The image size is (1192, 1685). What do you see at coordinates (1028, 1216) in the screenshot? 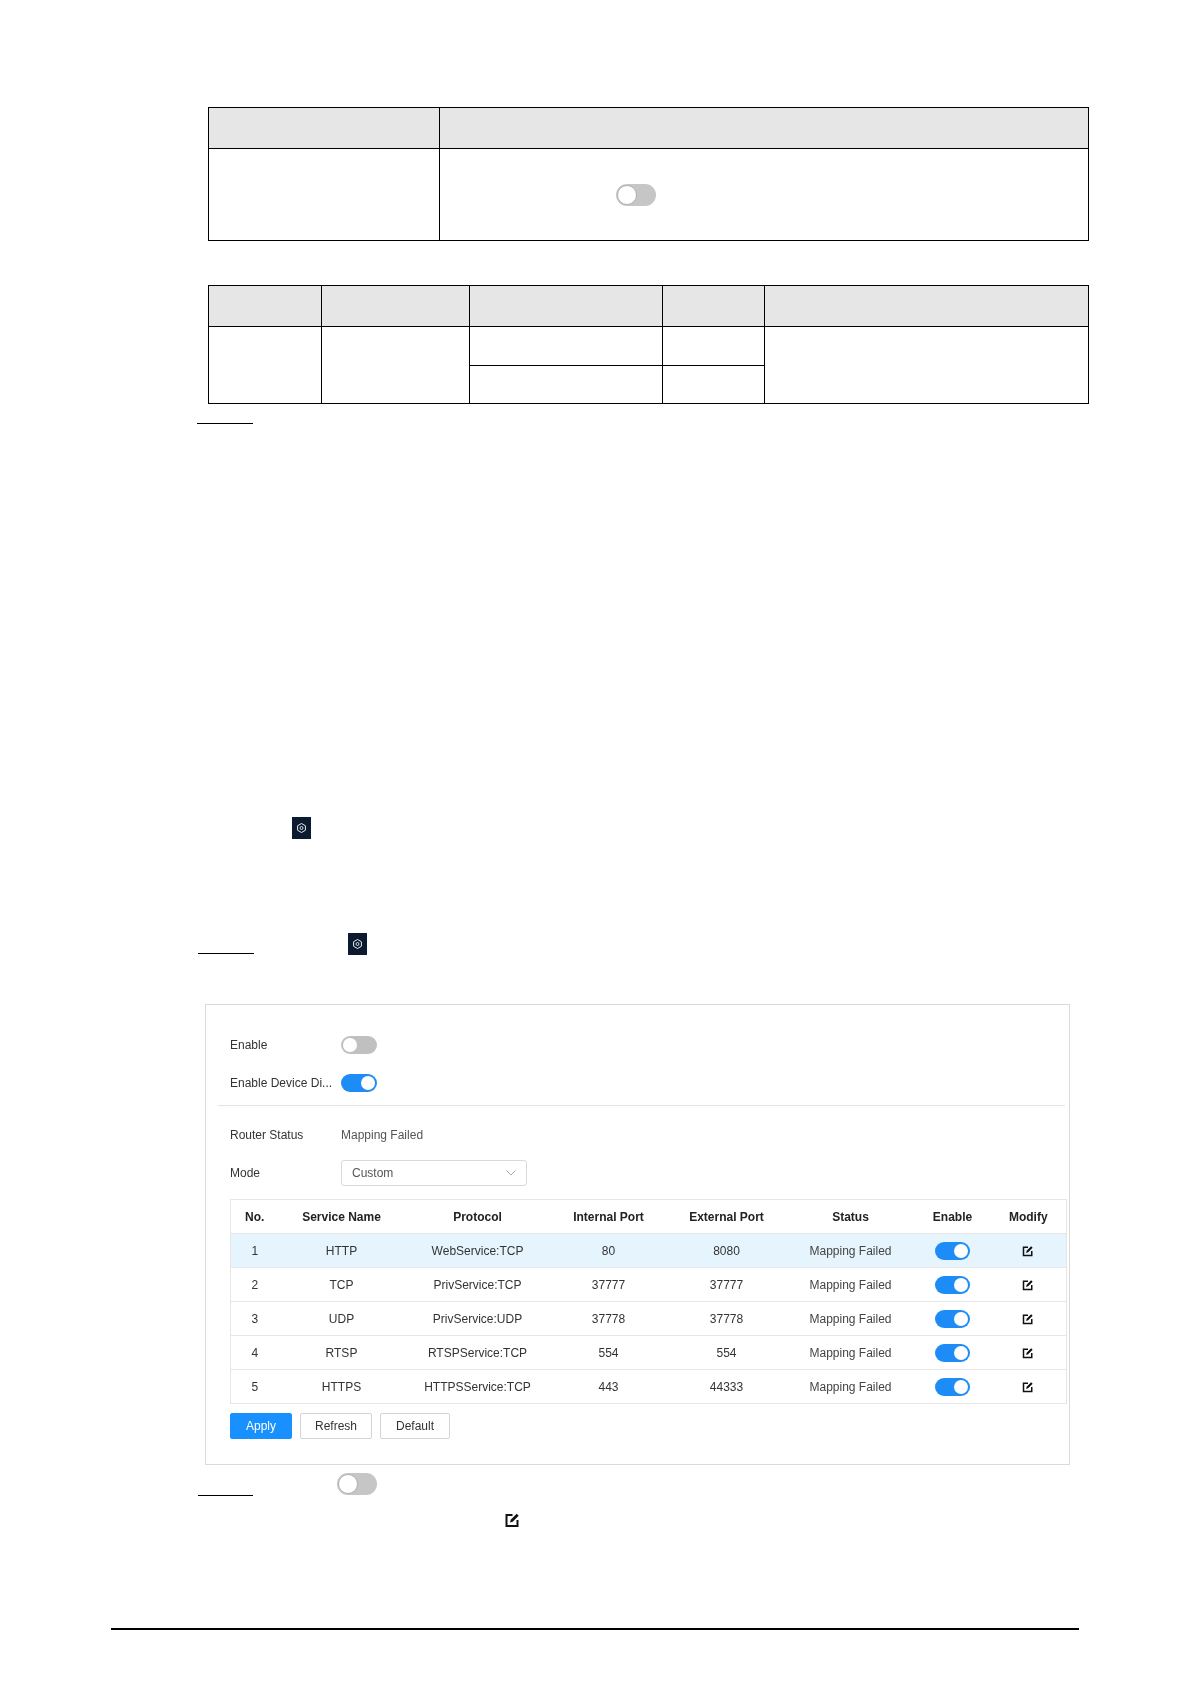
I see `column-header: Modify` at bounding box center [1028, 1216].